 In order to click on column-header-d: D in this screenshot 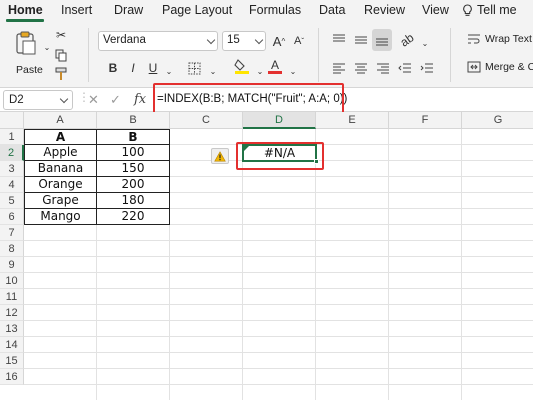, I will do `click(279, 120)`.